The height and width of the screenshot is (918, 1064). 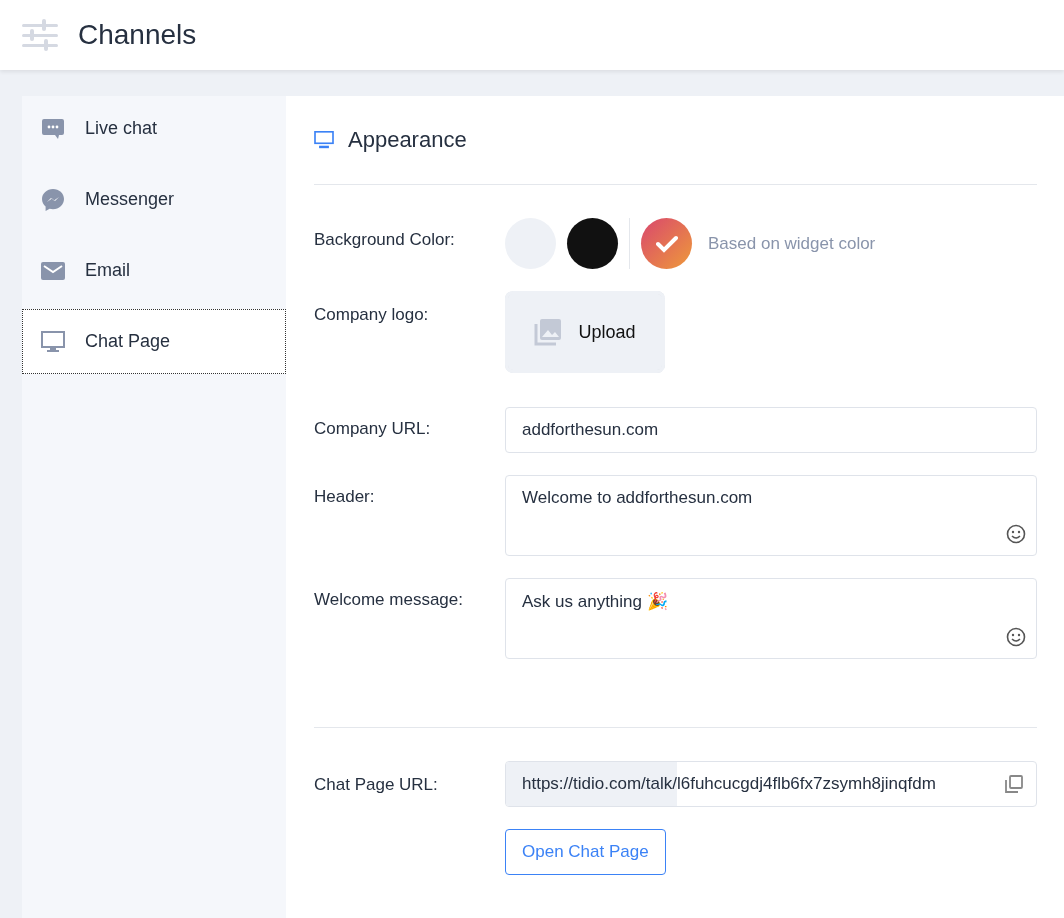 What do you see at coordinates (585, 332) in the screenshot?
I see `upload-button: Upload` at bounding box center [585, 332].